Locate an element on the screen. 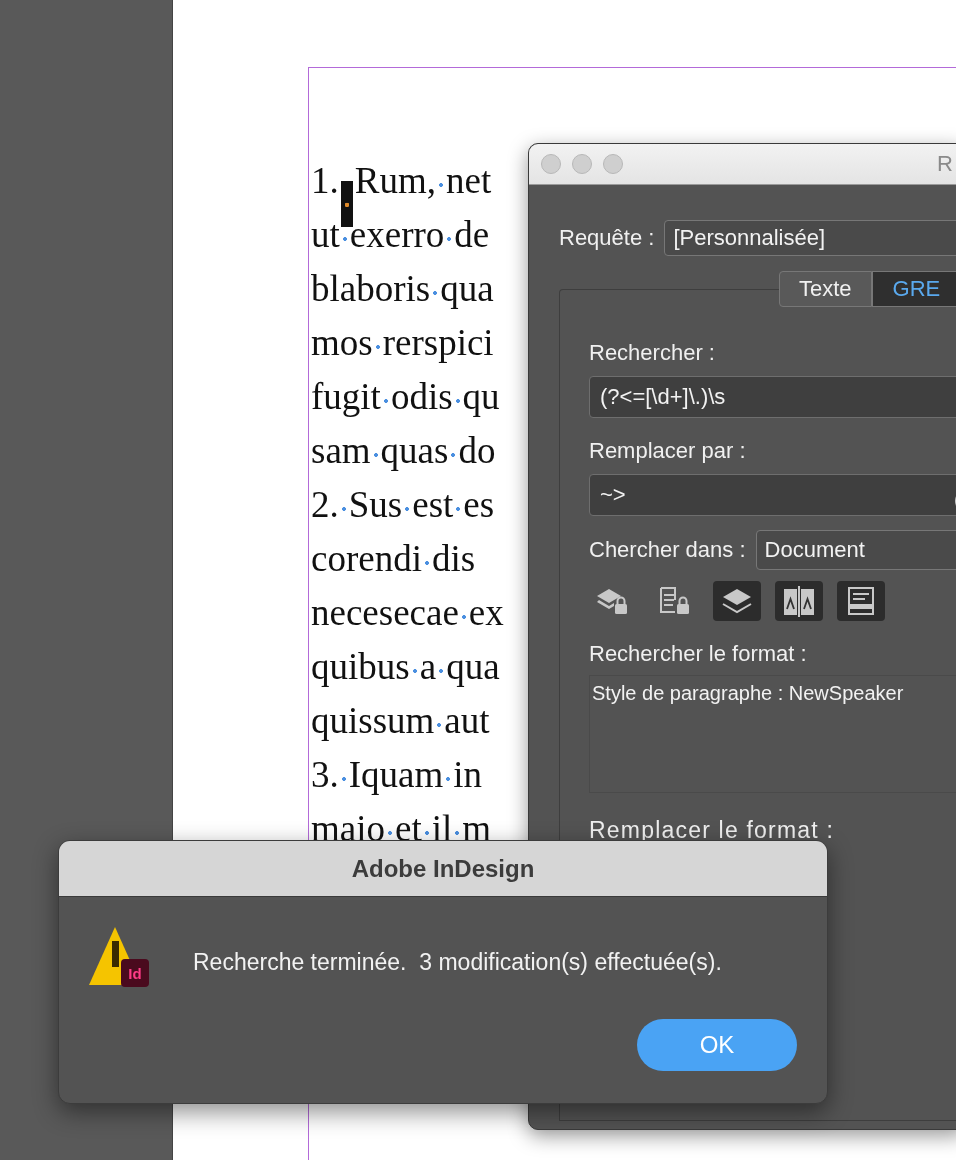 The height and width of the screenshot is (1160, 956). tab: Texte is located at coordinates (825, 289).